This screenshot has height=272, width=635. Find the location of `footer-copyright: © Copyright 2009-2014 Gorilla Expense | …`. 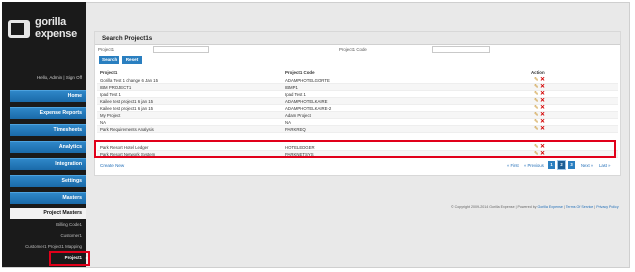

footer-copyright: © Copyright 2009-2014 Gorilla Expense | … is located at coordinates (494, 207).